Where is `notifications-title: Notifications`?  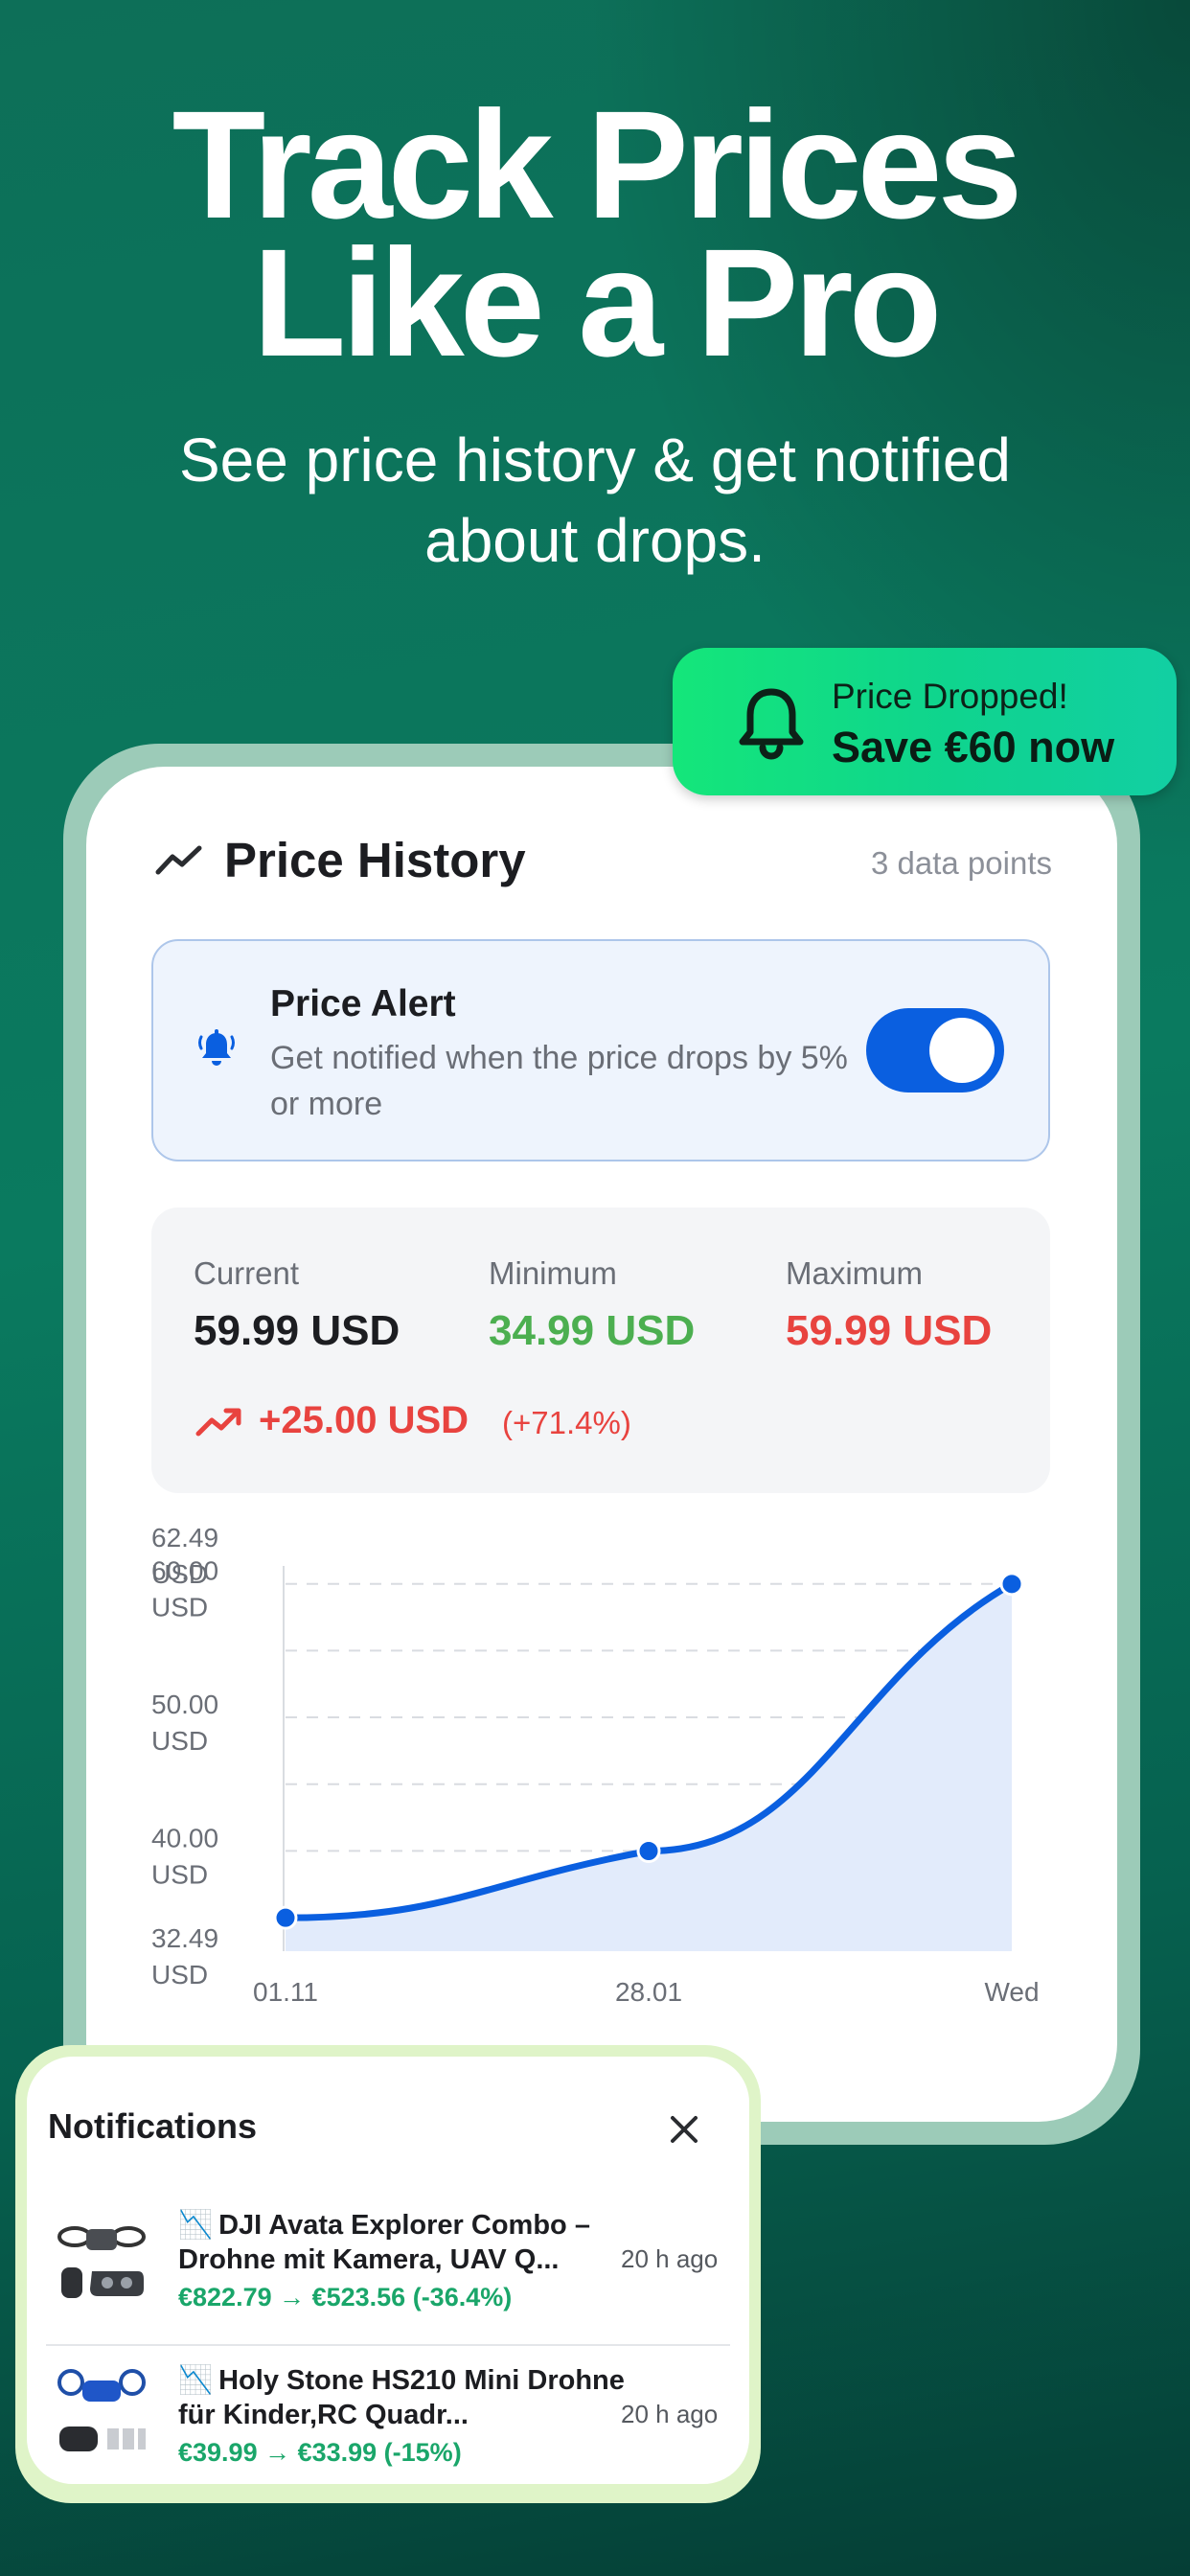
notifications-title: Notifications is located at coordinates (153, 2126).